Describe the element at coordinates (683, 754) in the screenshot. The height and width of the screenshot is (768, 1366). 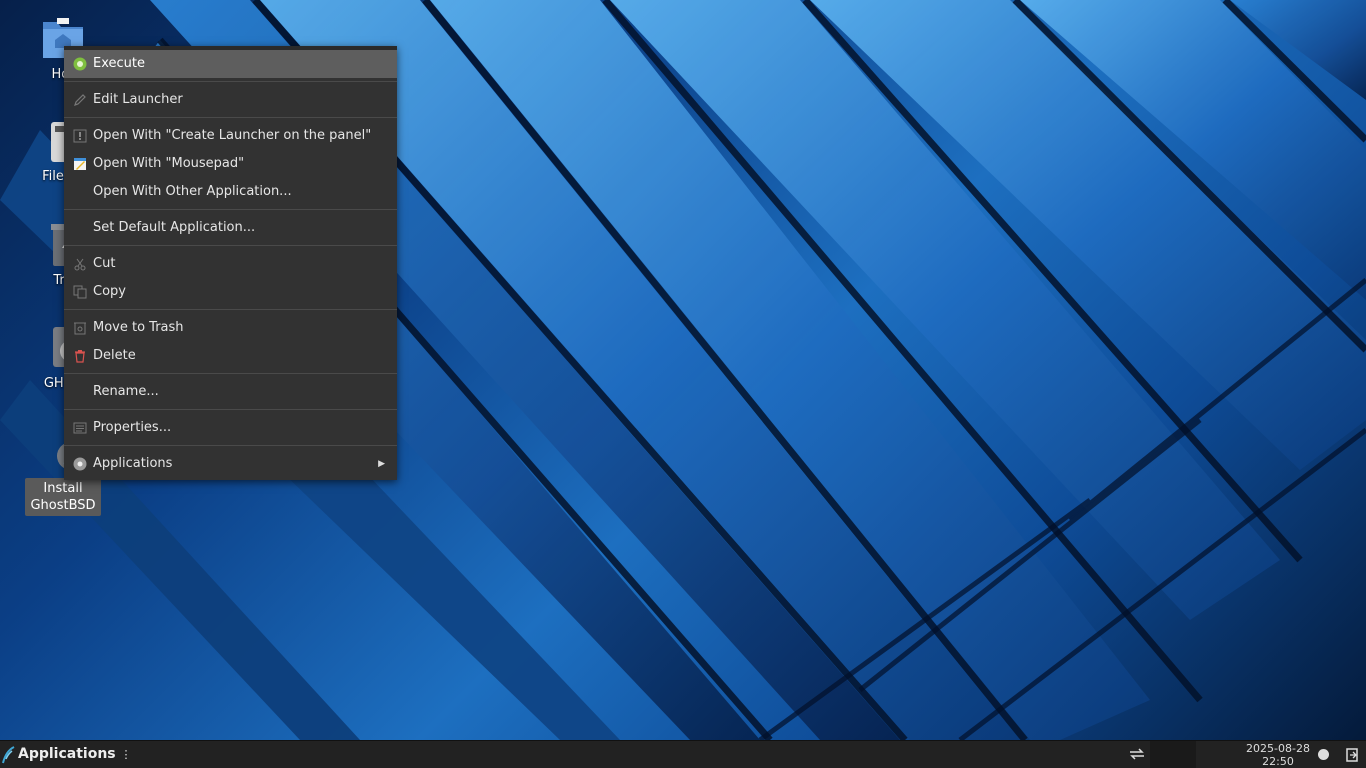
I see `taskbar: Applications ⋮ 2025-08-28 22:50` at that location.